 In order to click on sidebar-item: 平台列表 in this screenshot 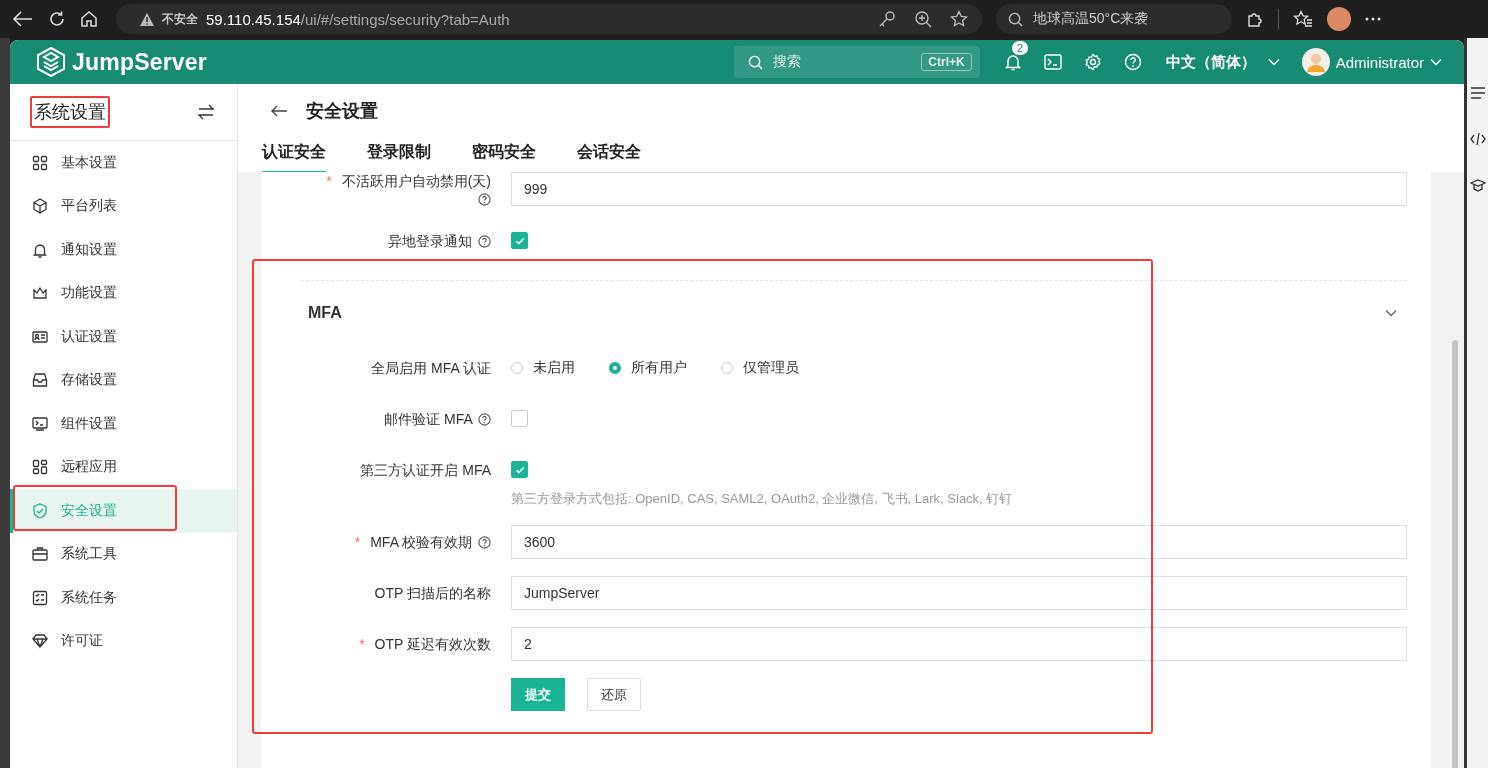, I will do `click(123, 206)`.